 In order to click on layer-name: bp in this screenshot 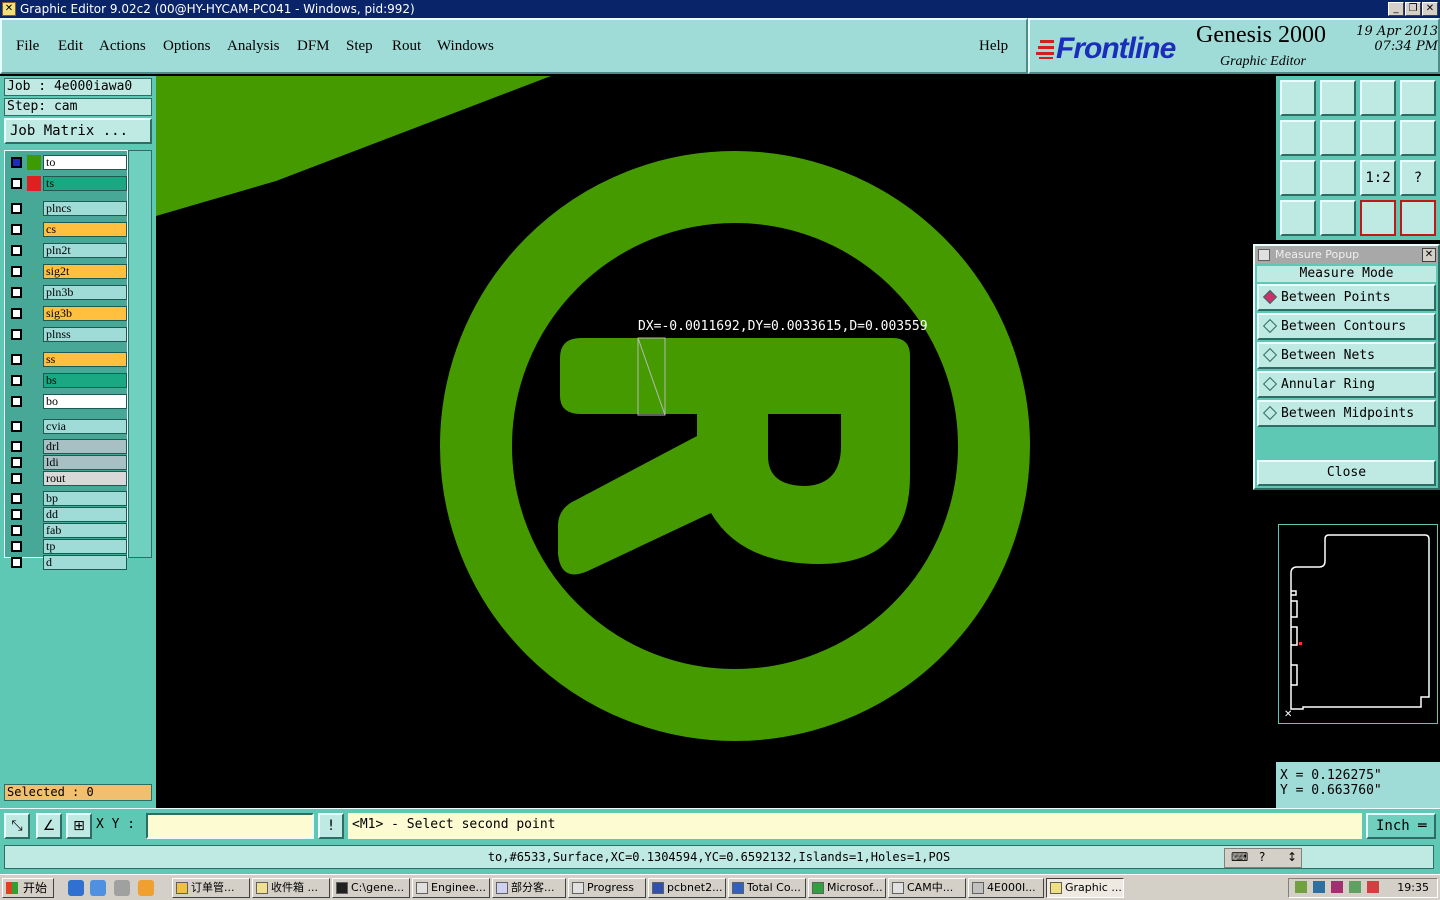, I will do `click(85, 498)`.